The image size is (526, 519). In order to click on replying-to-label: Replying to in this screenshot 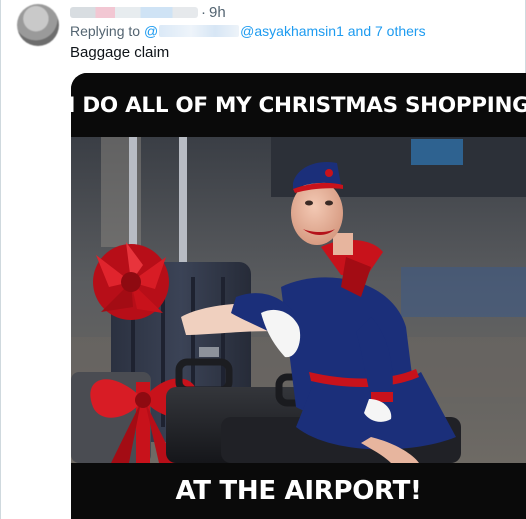, I will do `click(105, 31)`.